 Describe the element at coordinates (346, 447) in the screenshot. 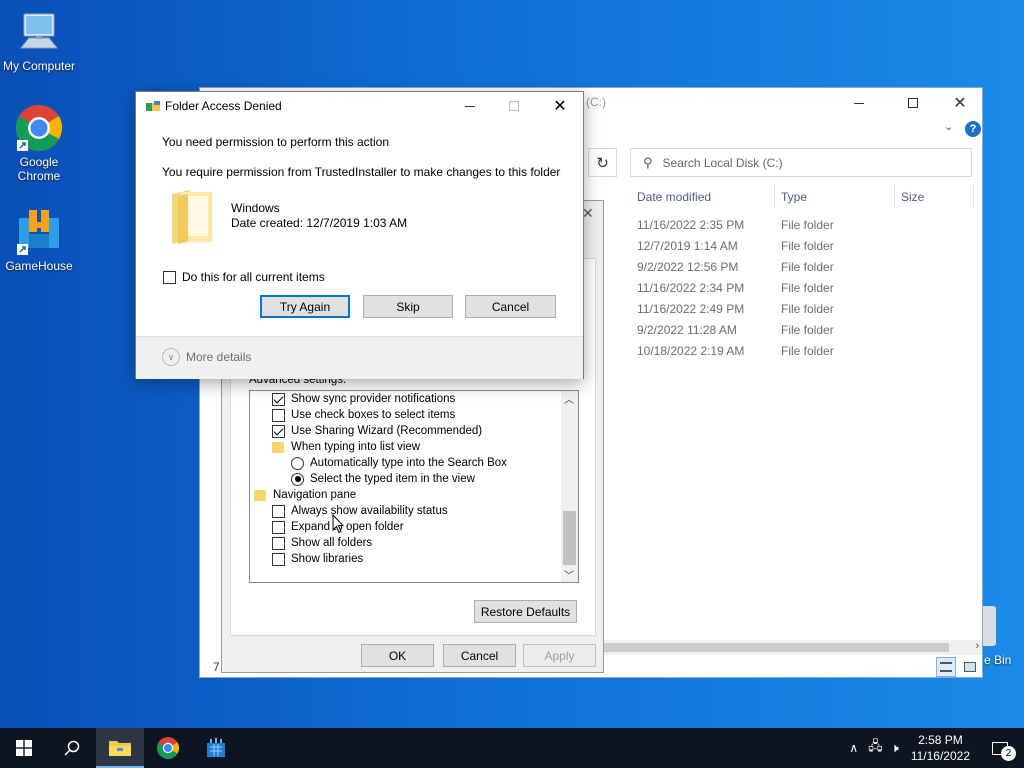

I see `advanced-setting-item: When typing into list view` at that location.